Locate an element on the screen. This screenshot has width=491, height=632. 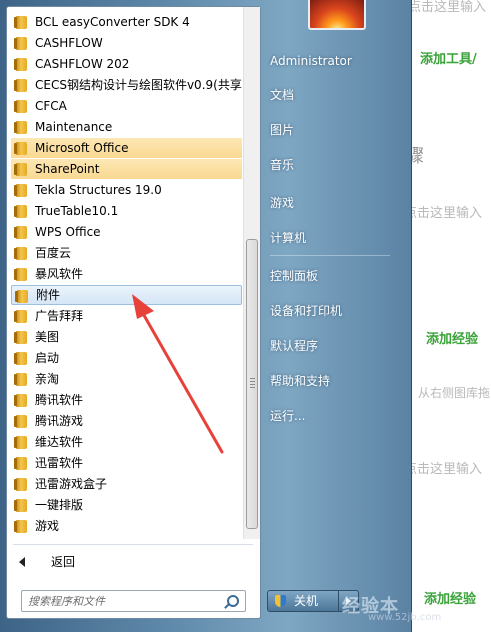
search-box is located at coordinates (133, 601).